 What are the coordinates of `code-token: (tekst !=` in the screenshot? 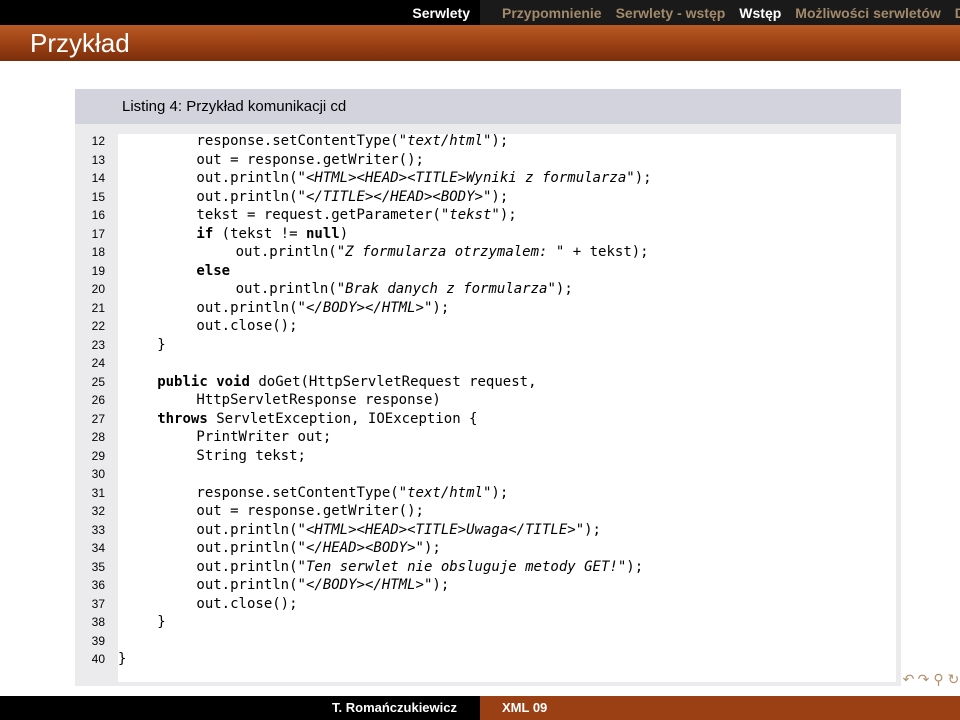 It's located at (259, 233).